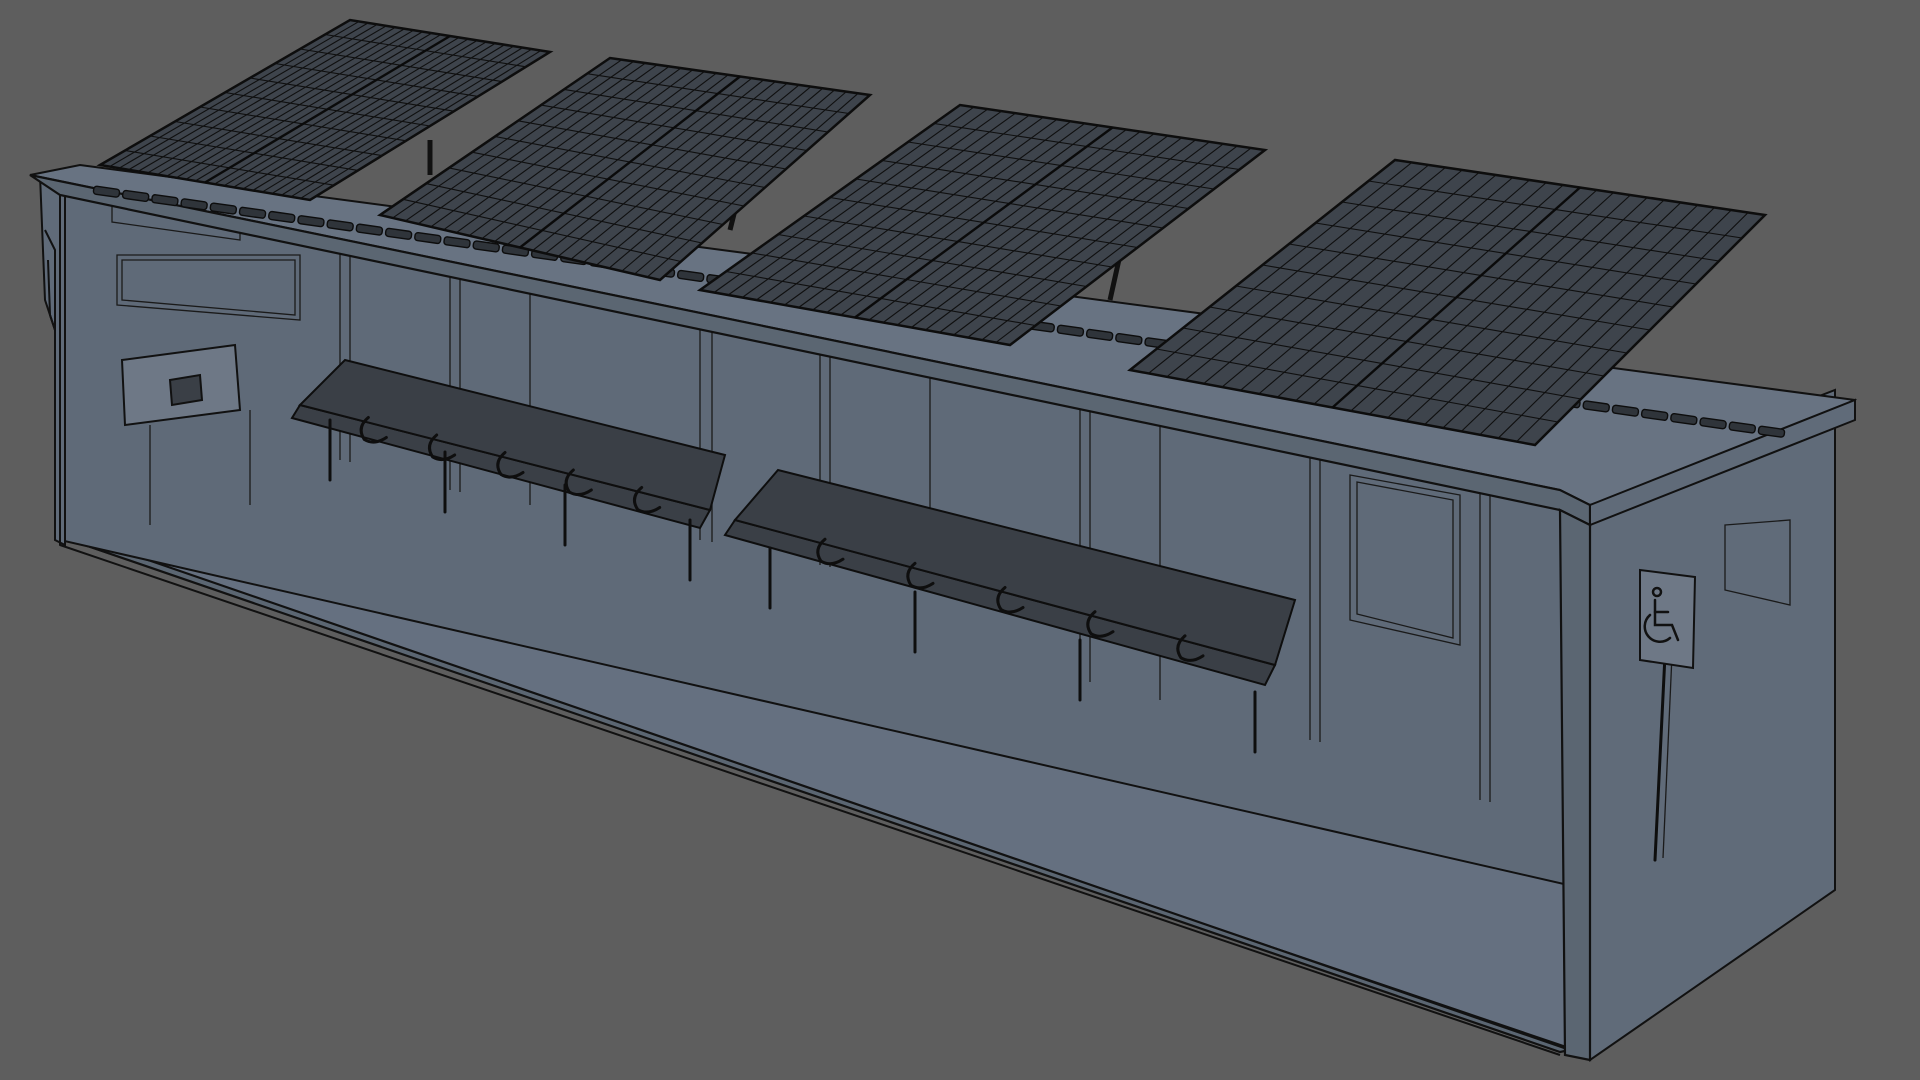 This screenshot has height=1080, width=1920. What do you see at coordinates (1575, 785) in the screenshot?
I see `front-right-post` at bounding box center [1575, 785].